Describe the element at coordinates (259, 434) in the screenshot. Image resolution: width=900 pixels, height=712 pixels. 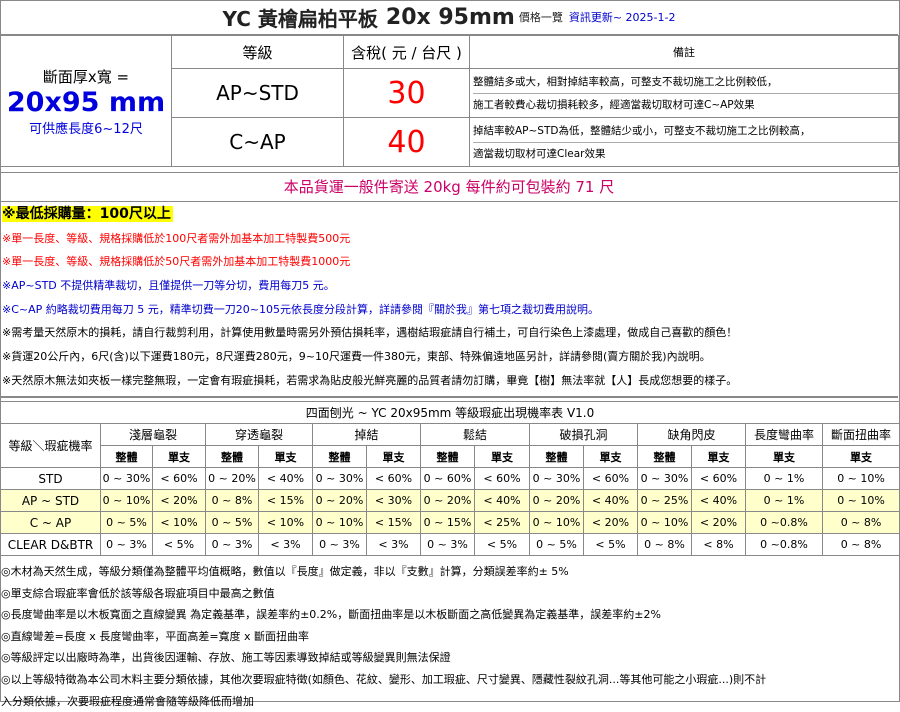
I see `group-through-crack: 穿透龜裂` at that location.